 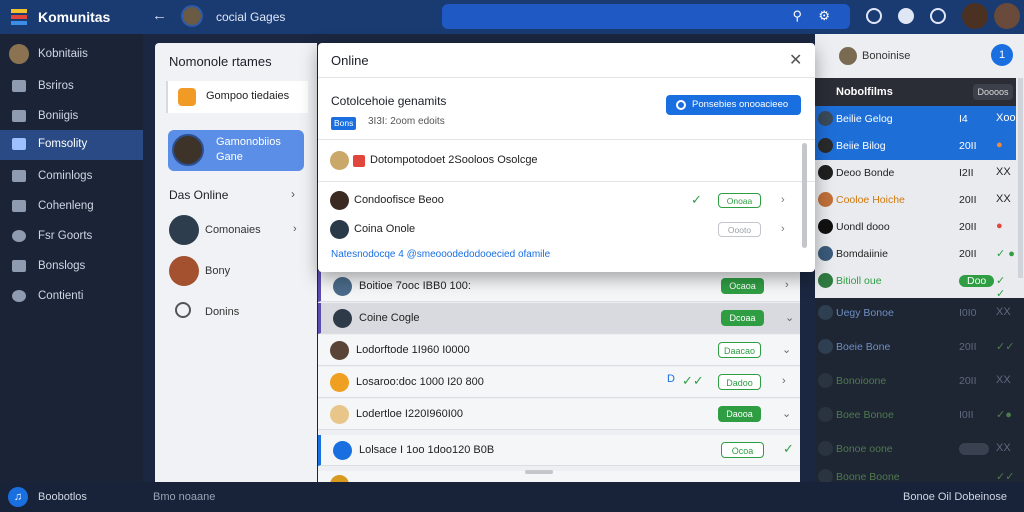 What do you see at coordinates (797, 16) in the screenshot?
I see `search-icon: ⚲` at bounding box center [797, 16].